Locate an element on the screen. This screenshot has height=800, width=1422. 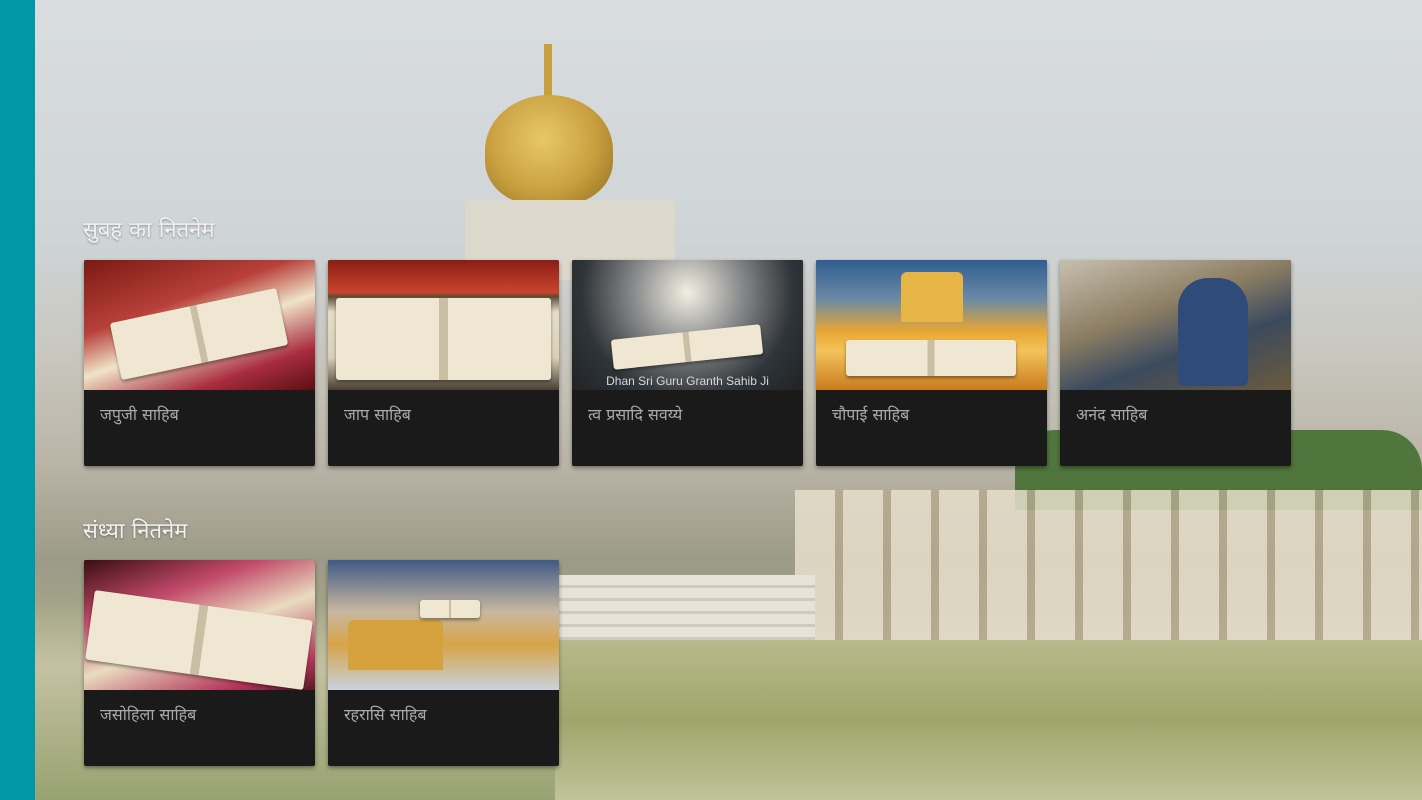
side-accent-strip is located at coordinates (17, 400).